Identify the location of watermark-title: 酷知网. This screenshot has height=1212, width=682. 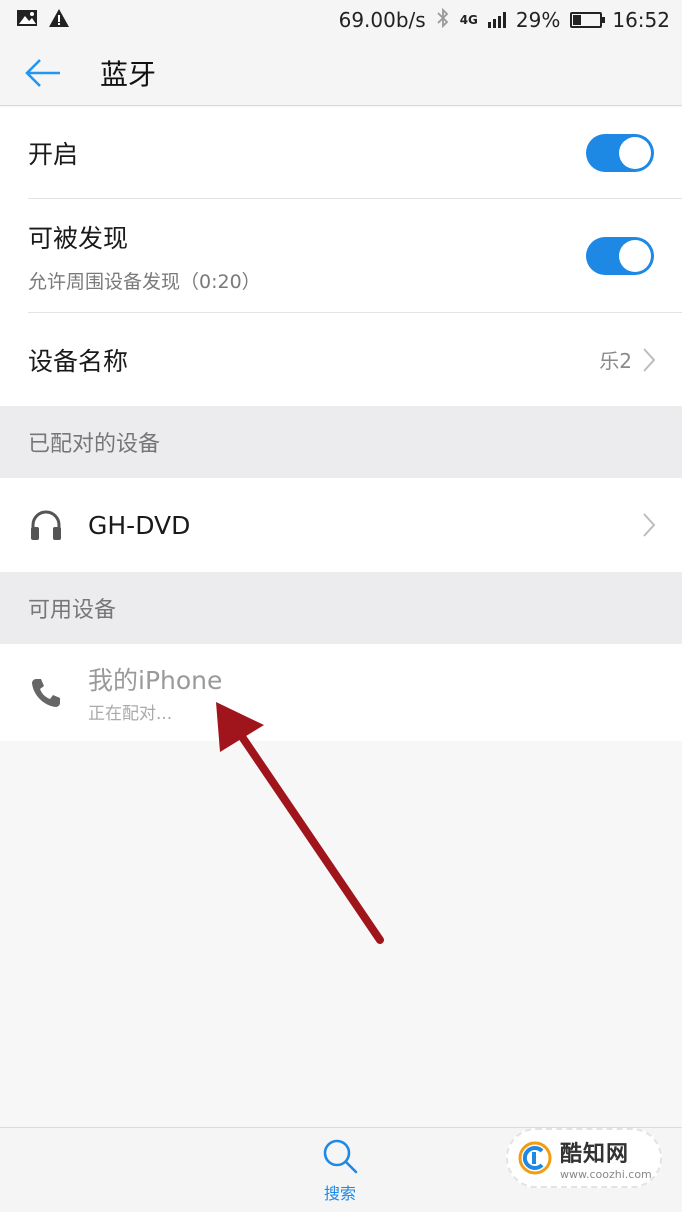
(595, 1154).